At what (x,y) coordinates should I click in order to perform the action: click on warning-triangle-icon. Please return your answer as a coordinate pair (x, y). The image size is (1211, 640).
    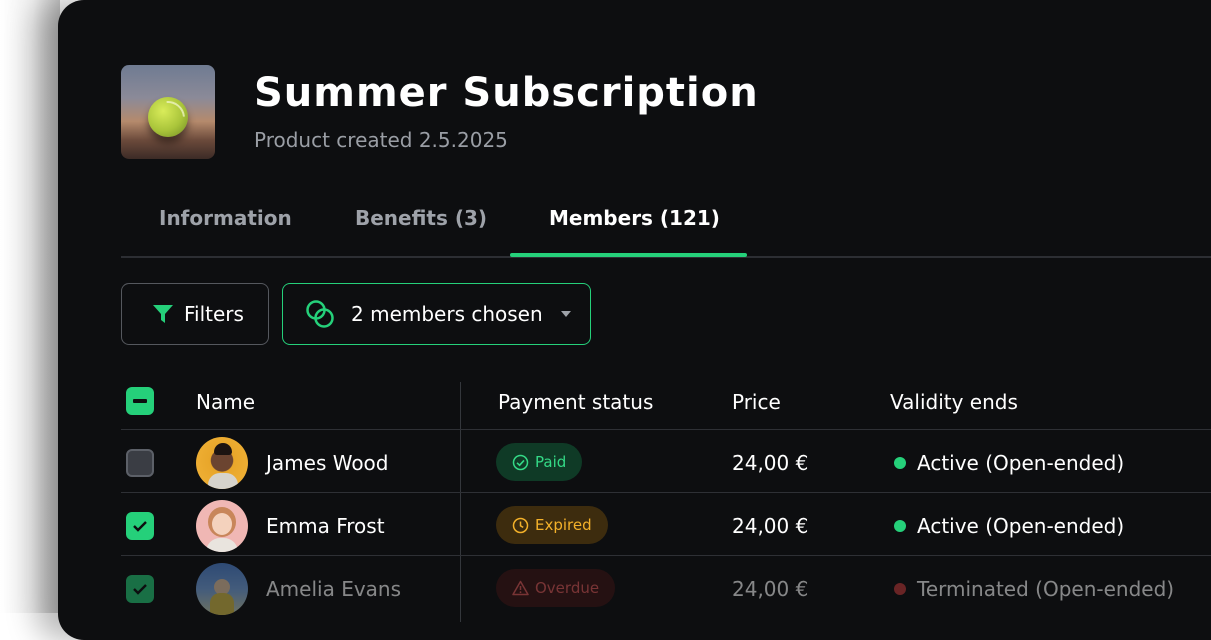
    Looking at the image, I should click on (520, 588).